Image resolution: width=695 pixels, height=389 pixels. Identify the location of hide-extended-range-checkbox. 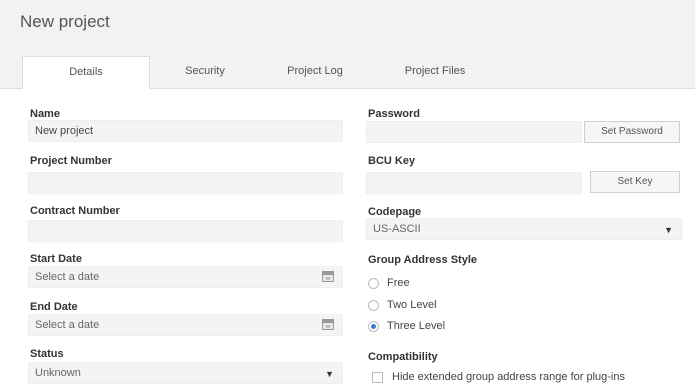
(377, 377).